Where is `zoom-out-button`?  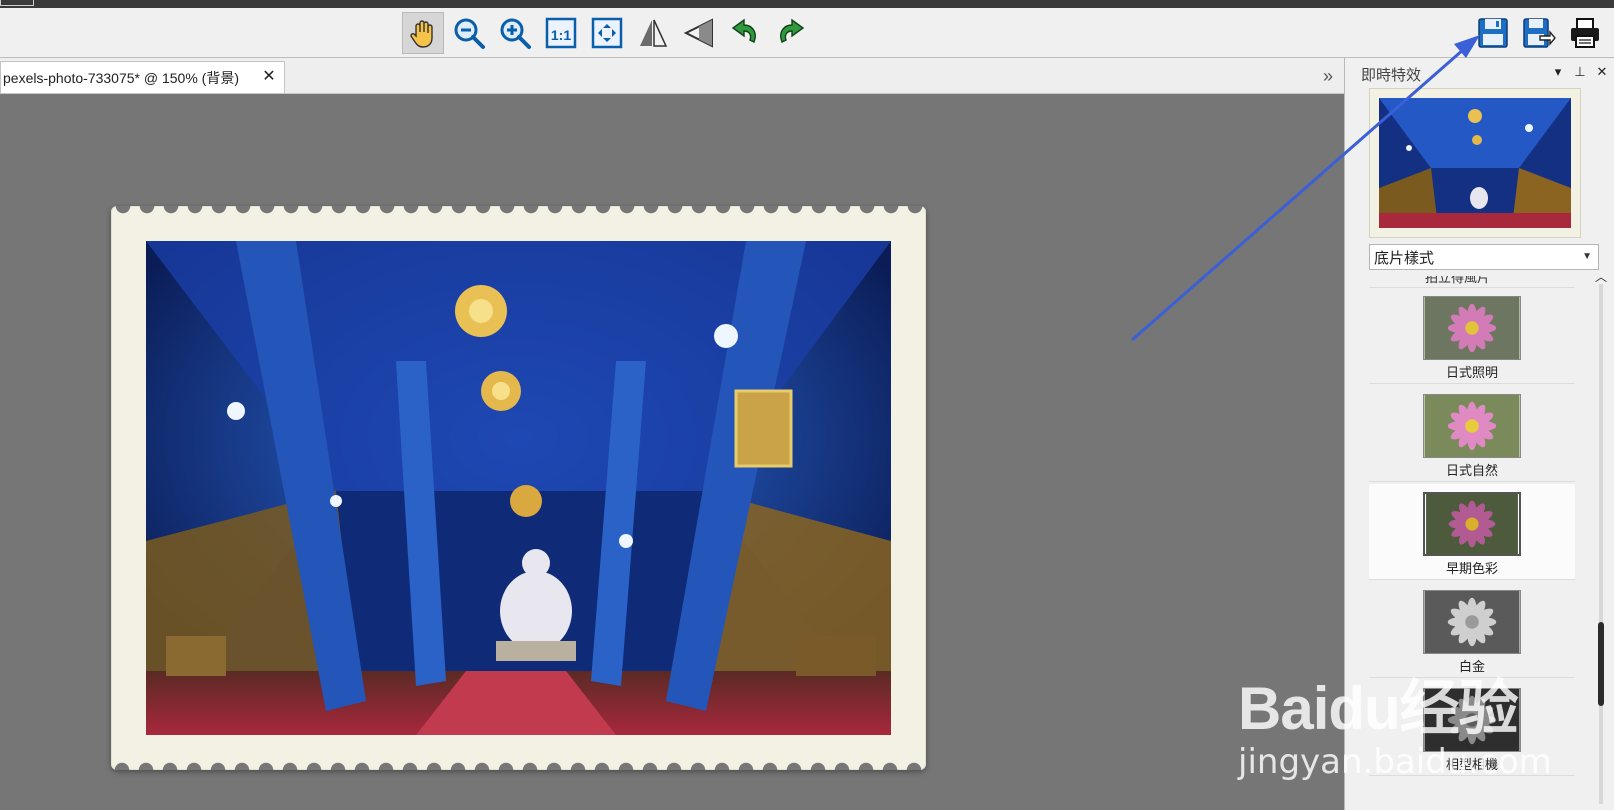
zoom-out-button is located at coordinates (469, 33).